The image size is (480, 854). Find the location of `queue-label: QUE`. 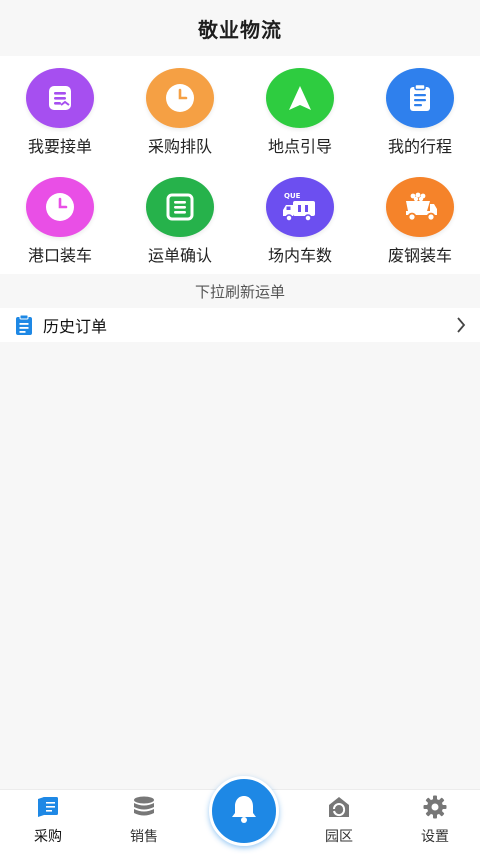

queue-label: QUE is located at coordinates (292, 196).